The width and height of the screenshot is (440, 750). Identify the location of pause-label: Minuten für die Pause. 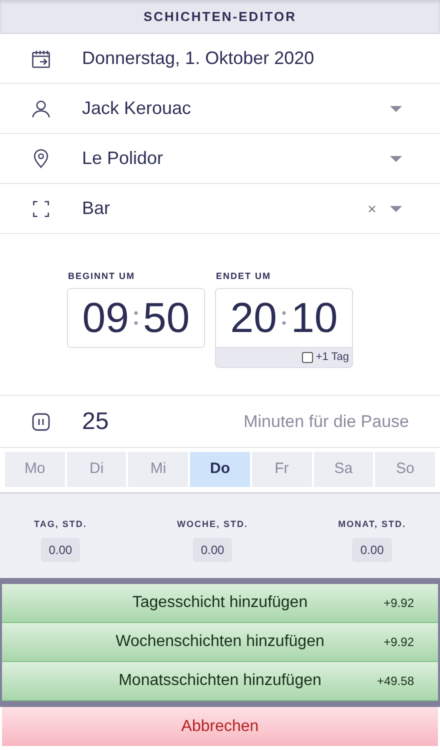
(326, 421).